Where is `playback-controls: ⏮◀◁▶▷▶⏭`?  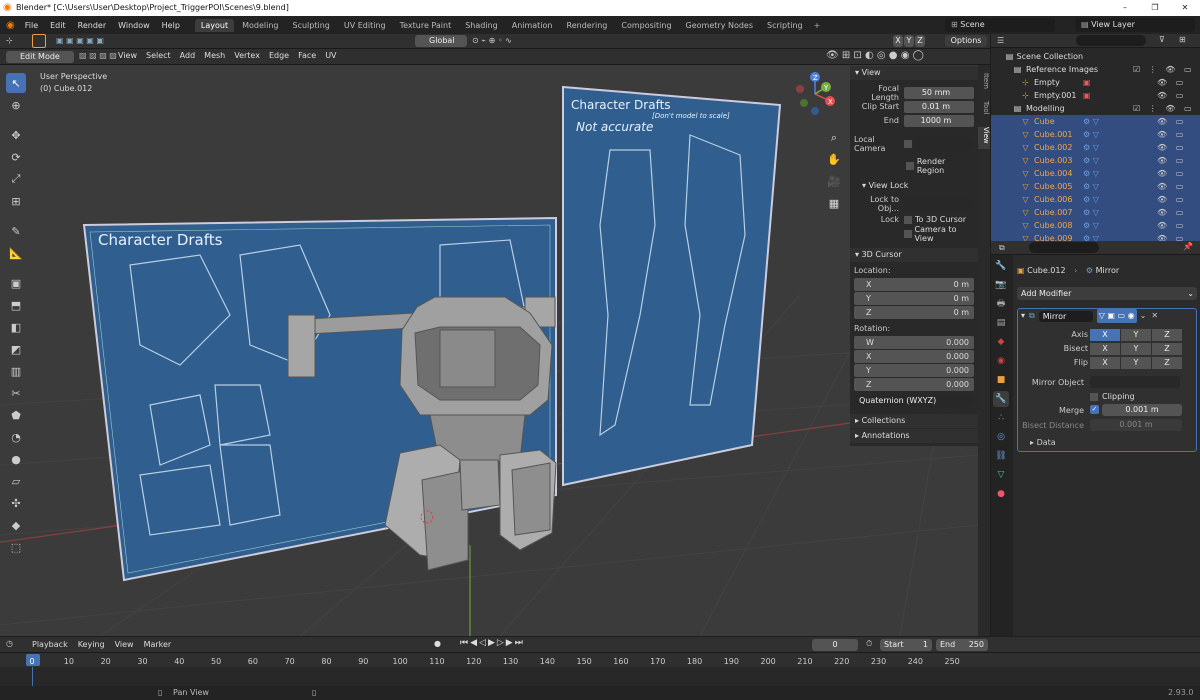
playback-controls: ⏮◀◁▶▷▶⏭ is located at coordinates (492, 643).